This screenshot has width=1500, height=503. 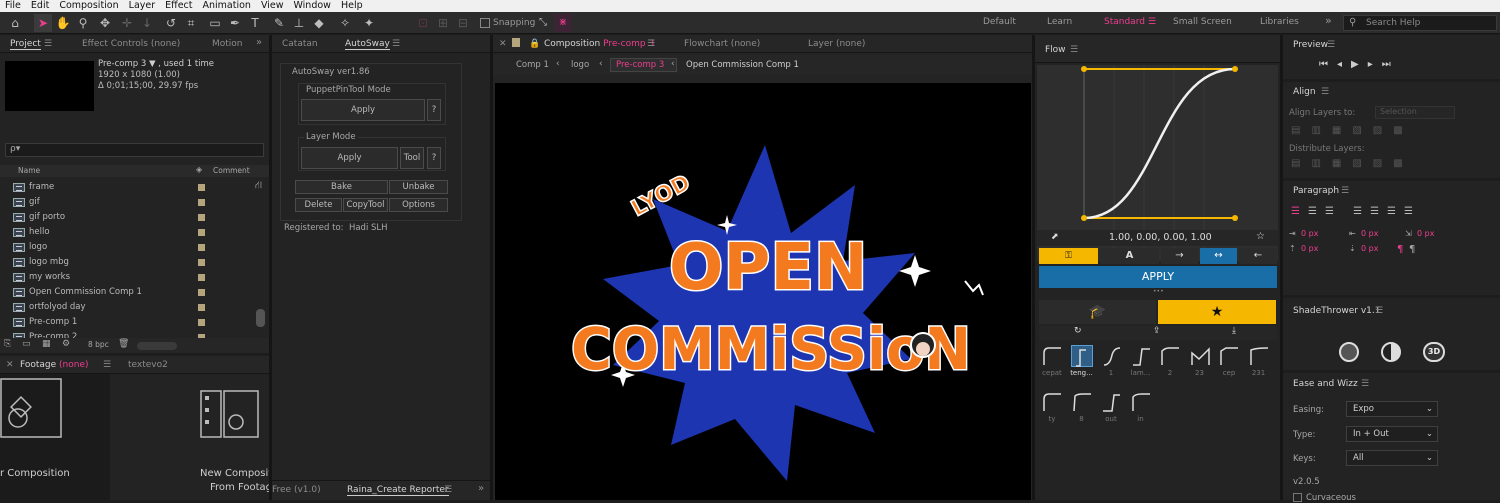 What do you see at coordinates (1157, 331) in the screenshot?
I see `upload-icon: ⇪` at bounding box center [1157, 331].